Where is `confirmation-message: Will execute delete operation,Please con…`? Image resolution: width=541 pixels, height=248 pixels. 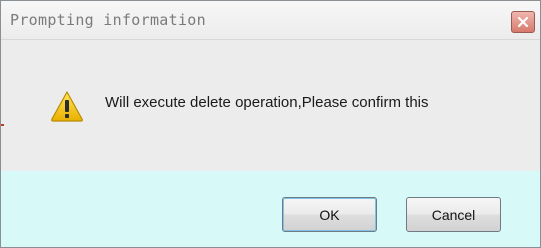
confirmation-message: Will execute delete operation,Please con… is located at coordinates (267, 102).